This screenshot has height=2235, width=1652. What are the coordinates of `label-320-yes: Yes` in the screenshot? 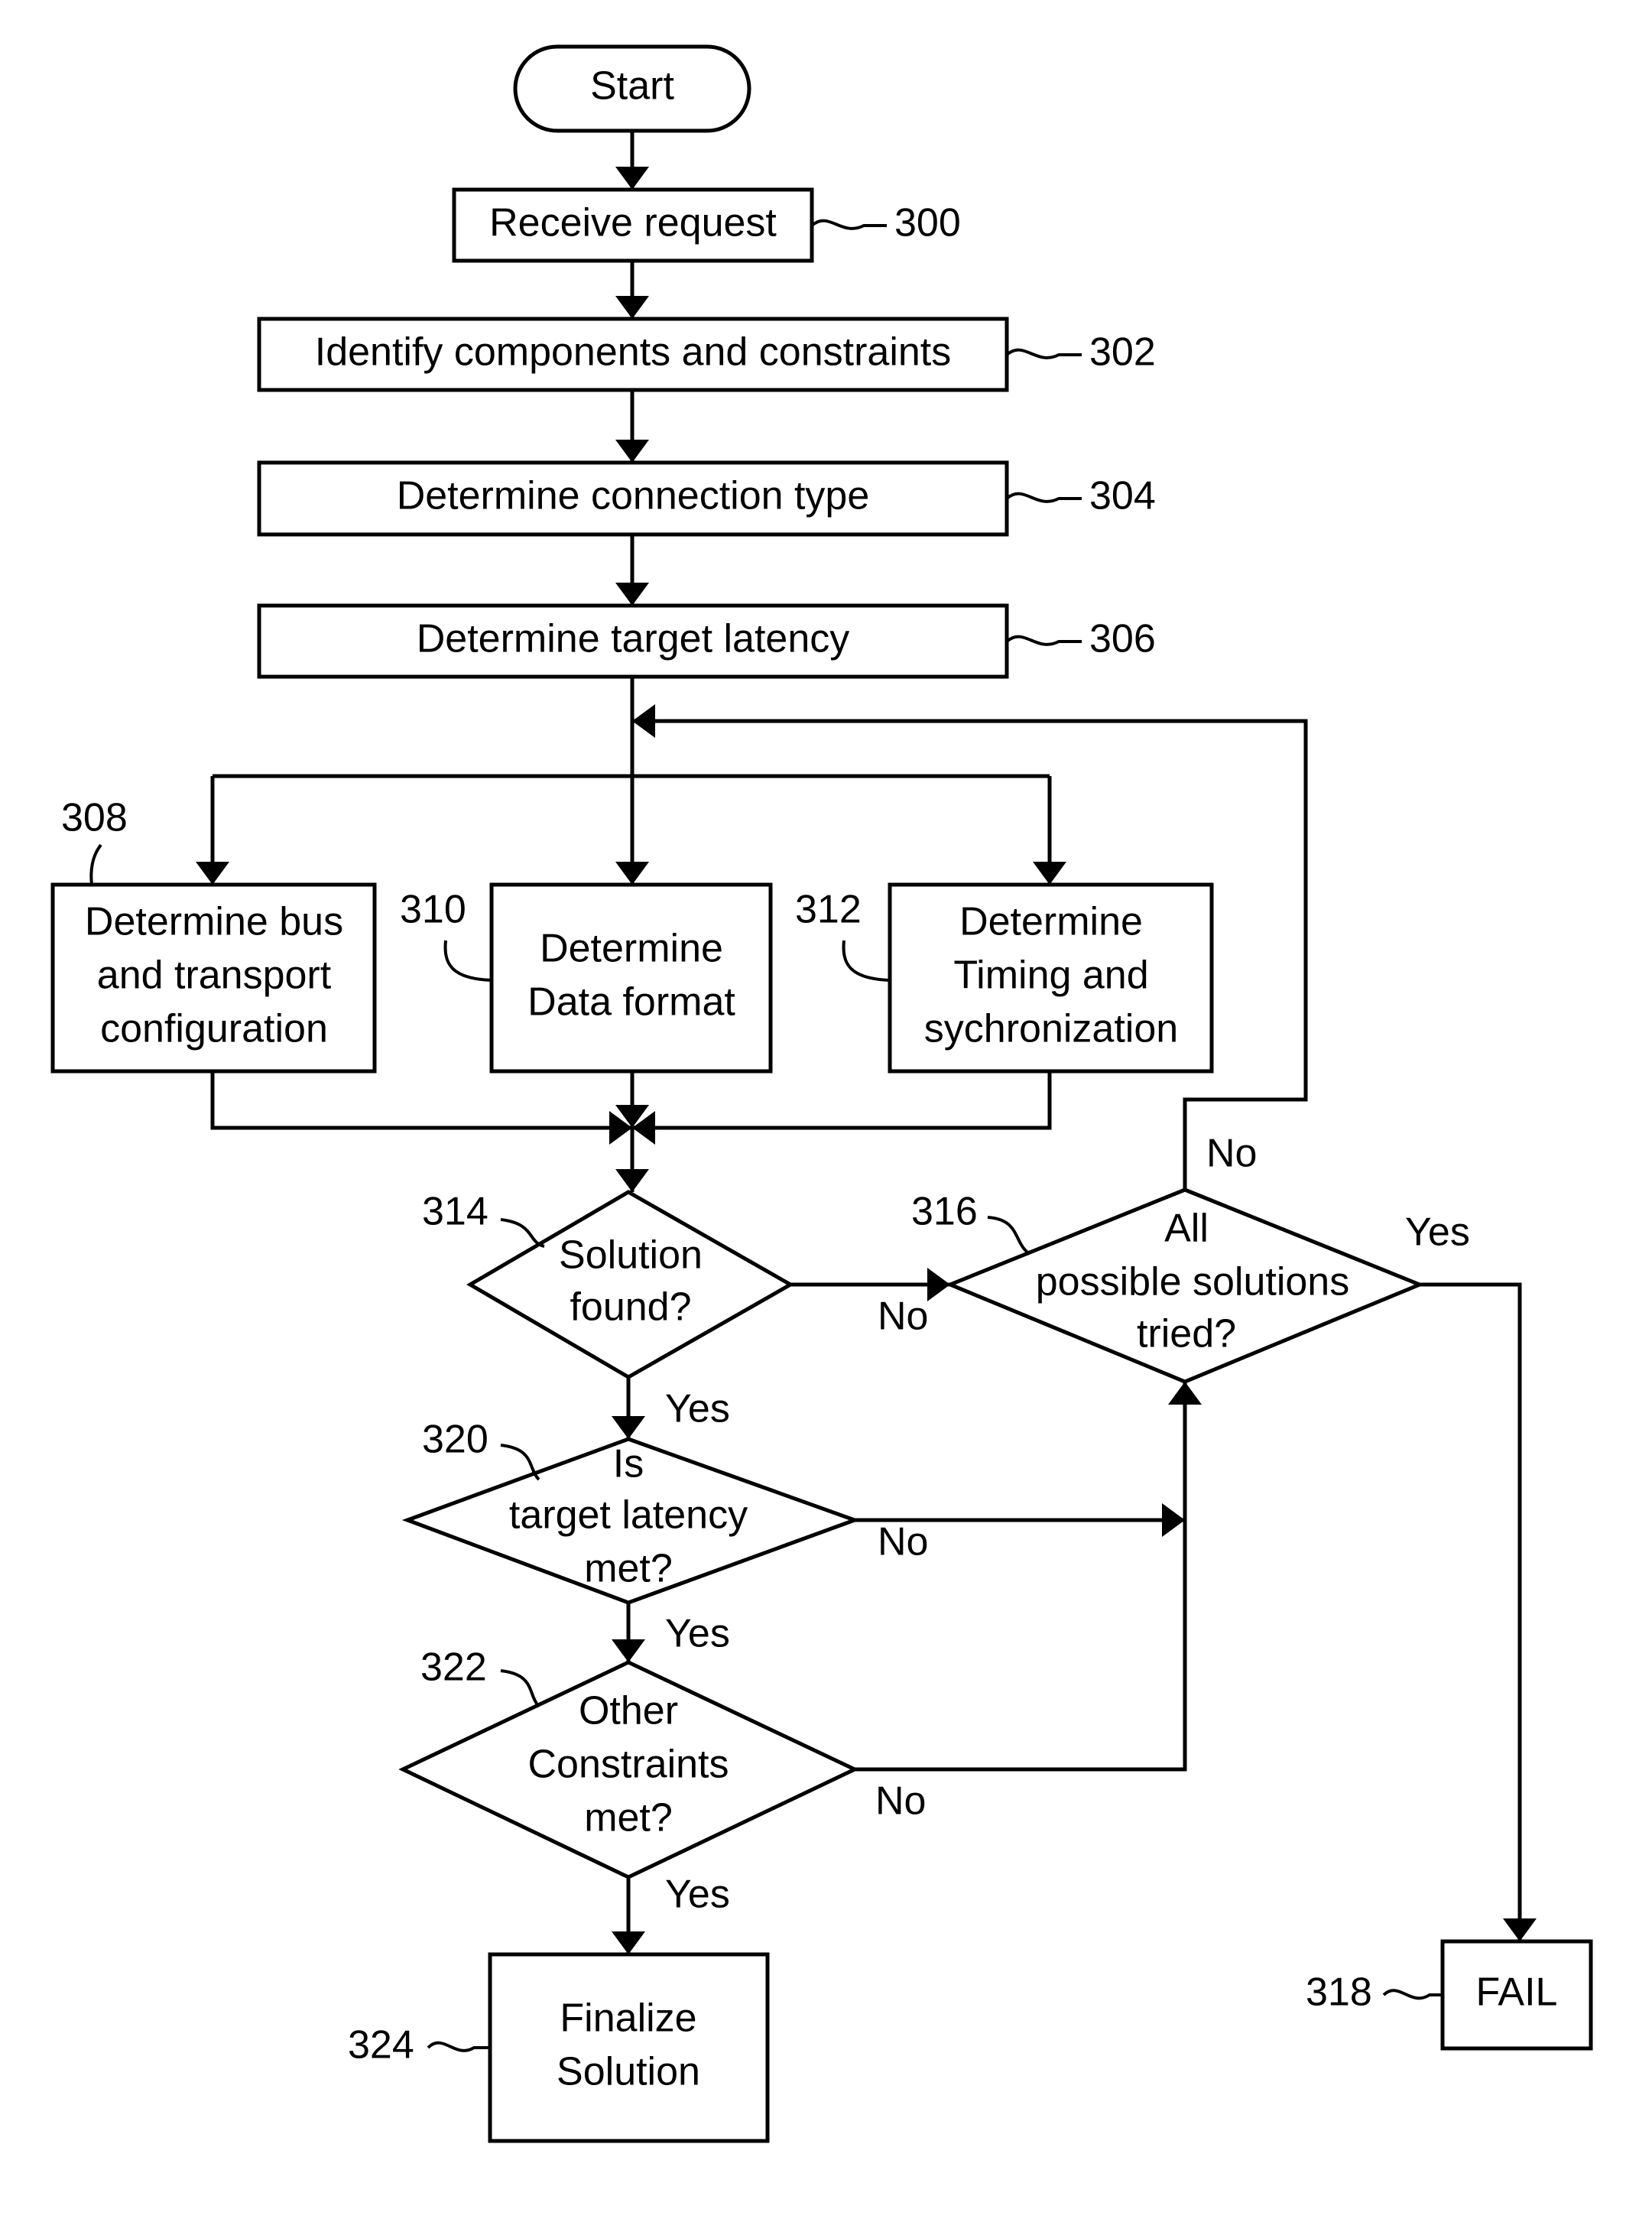 It's located at (697, 1634).